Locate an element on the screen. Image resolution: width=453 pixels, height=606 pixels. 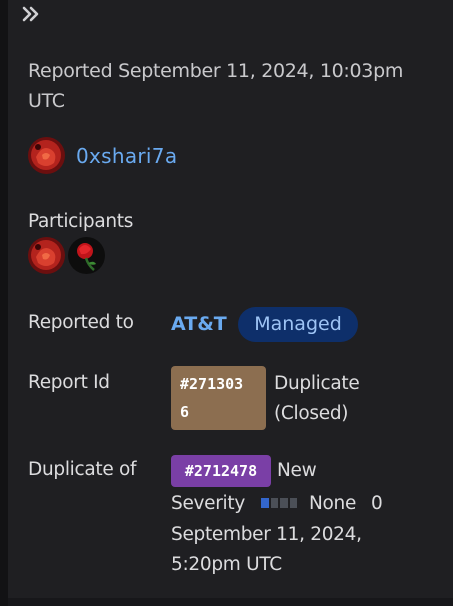
report-status-line1: Duplicate is located at coordinates (317, 383).